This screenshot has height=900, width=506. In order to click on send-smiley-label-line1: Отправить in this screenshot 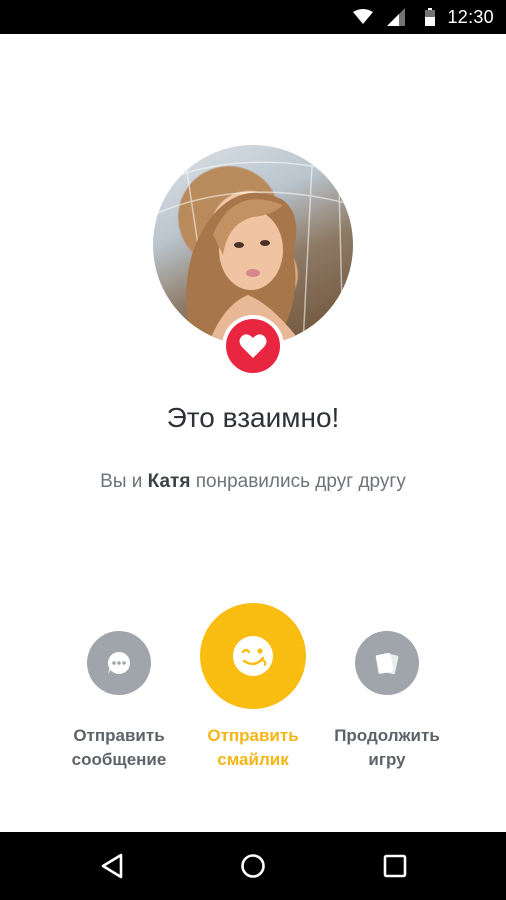, I will do `click(253, 735)`.